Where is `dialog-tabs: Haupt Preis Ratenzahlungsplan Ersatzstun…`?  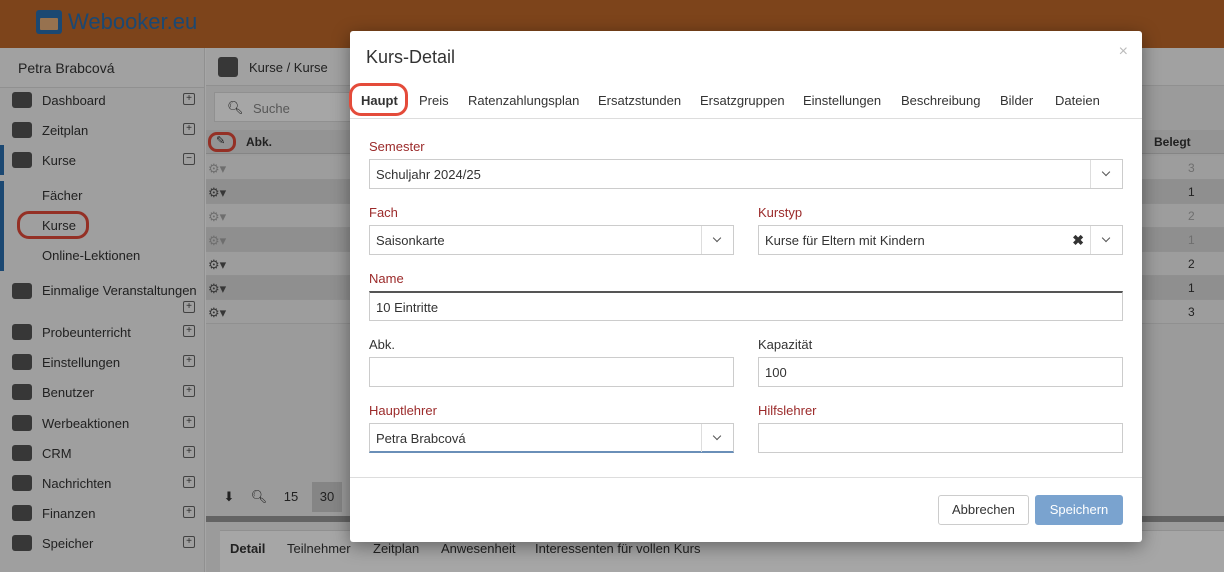 dialog-tabs: Haupt Preis Ratenzahlungsplan Ersatzstun… is located at coordinates (745, 101).